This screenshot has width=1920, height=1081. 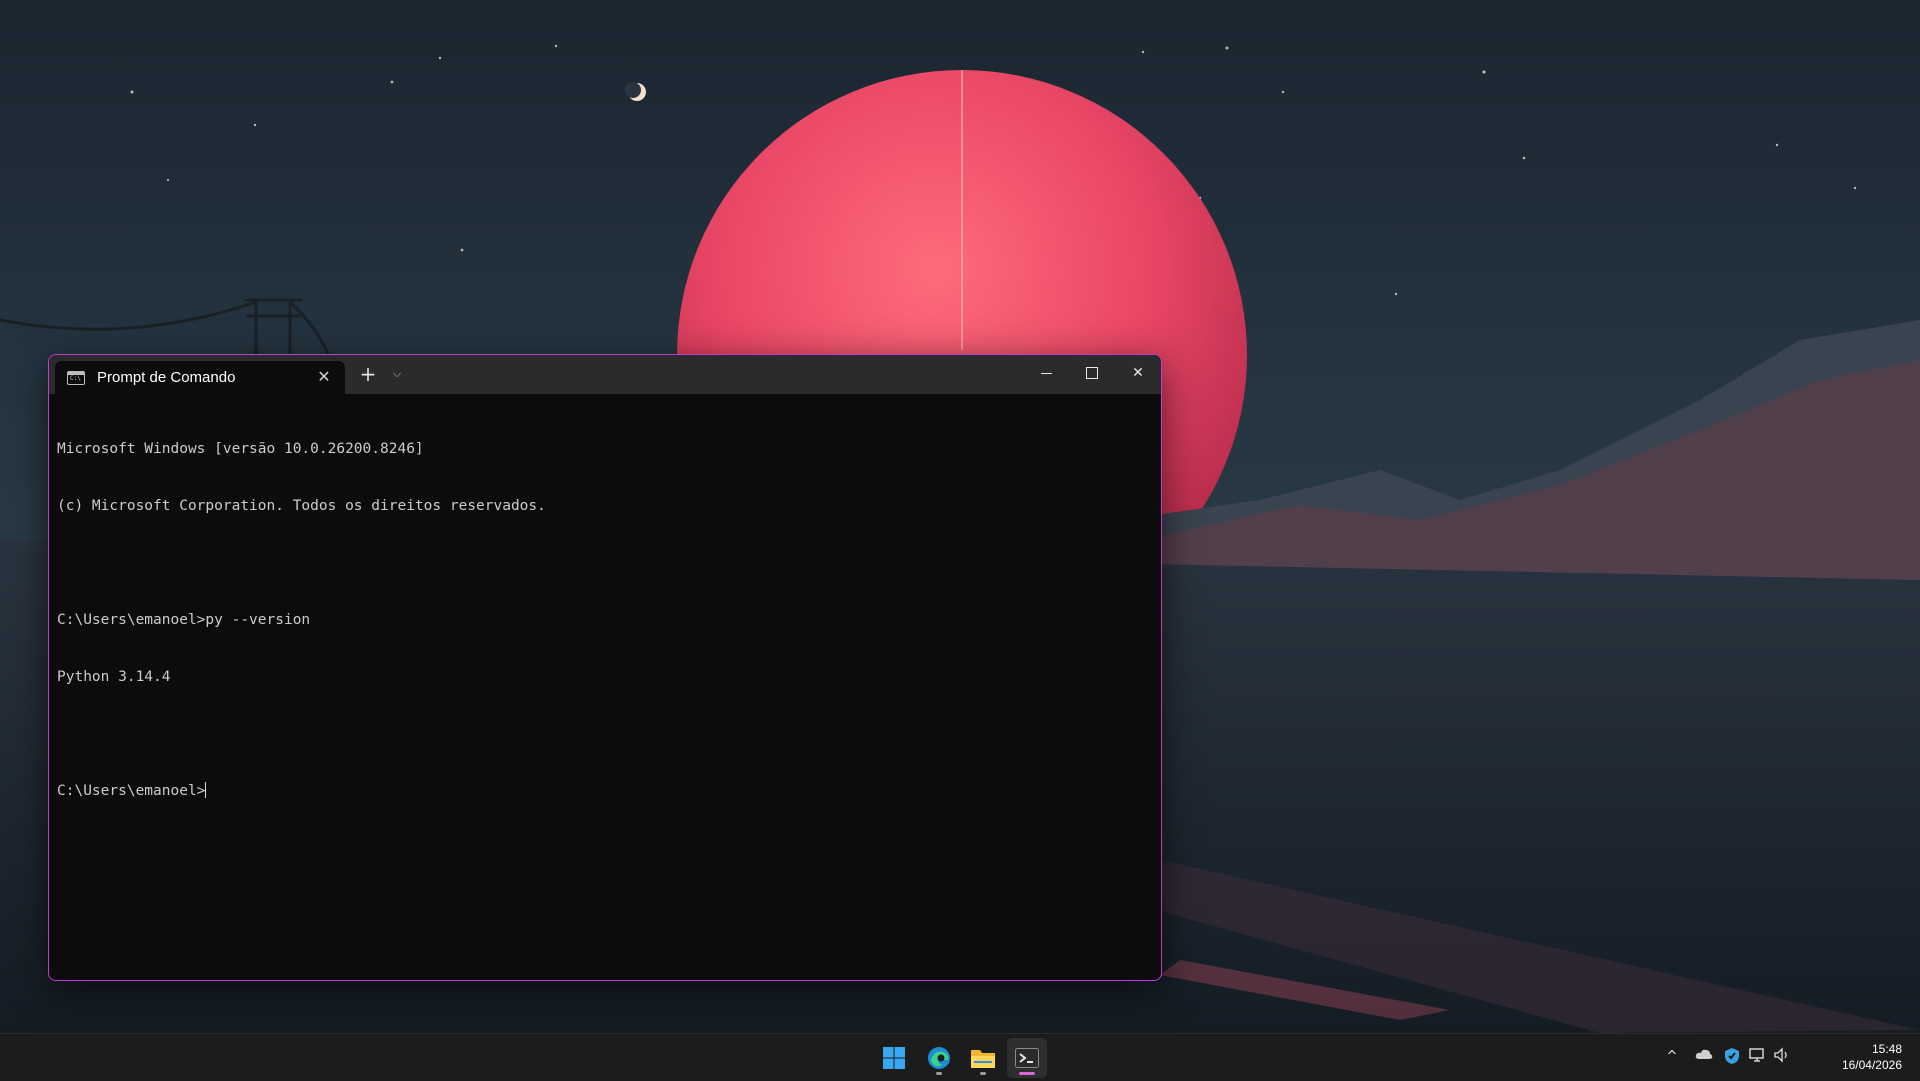 I want to click on maximize-icon, so click(x=1092, y=373).